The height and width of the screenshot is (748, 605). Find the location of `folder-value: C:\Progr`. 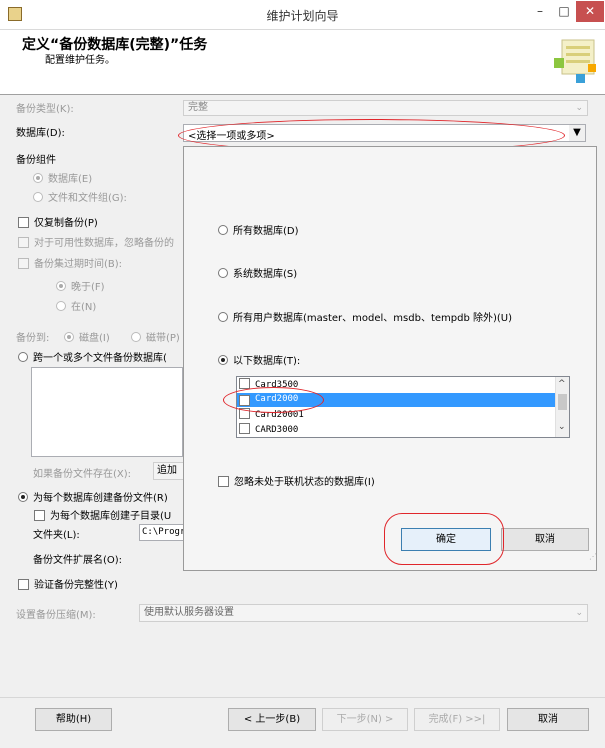

folder-value: C:\Progr is located at coordinates (164, 532).